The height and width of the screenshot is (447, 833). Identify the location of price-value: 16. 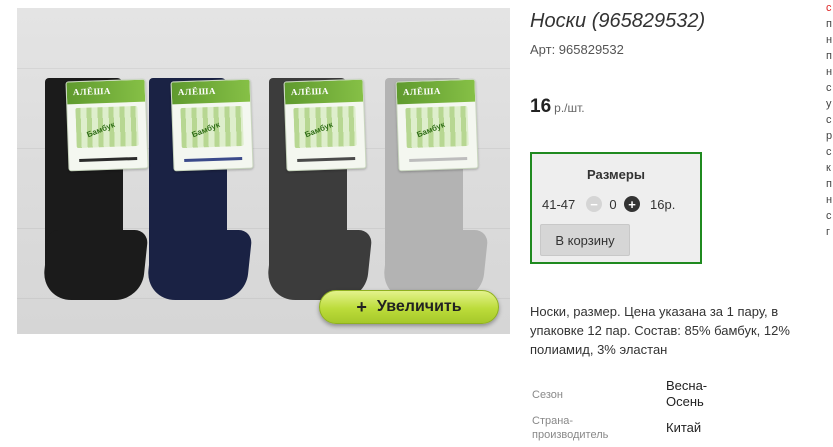
(541, 106).